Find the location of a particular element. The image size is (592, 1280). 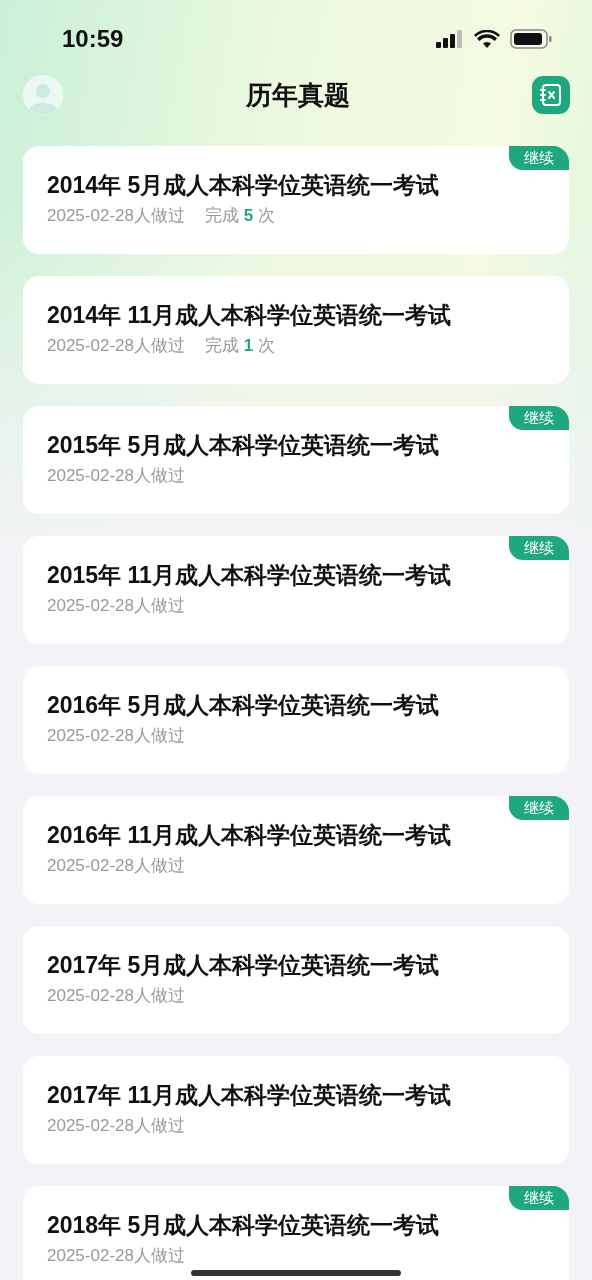

exam-card: 2017年 5月成人本科学位英语统一考试 2025-02-28人做过 is located at coordinates (296, 980).